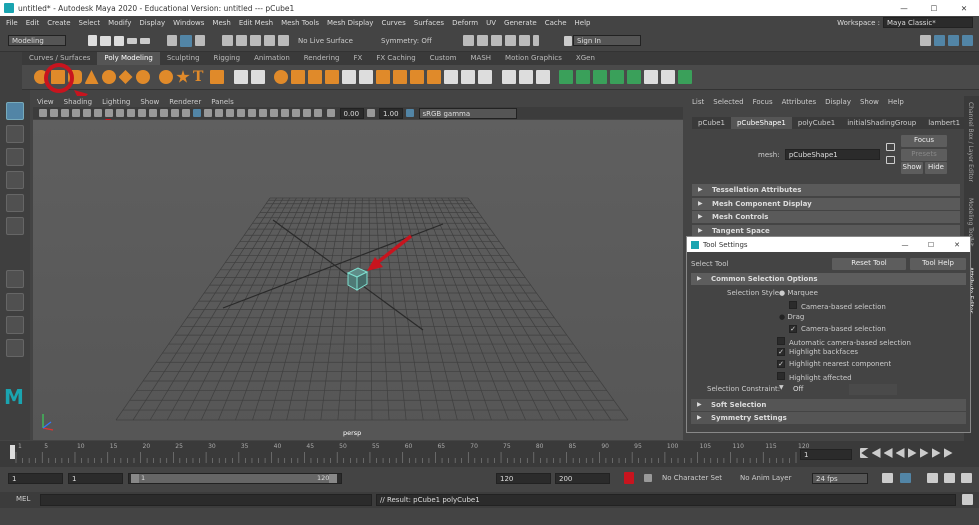 This screenshot has height=525, width=979. I want to click on snap-curve-icon, so click(241, 40).